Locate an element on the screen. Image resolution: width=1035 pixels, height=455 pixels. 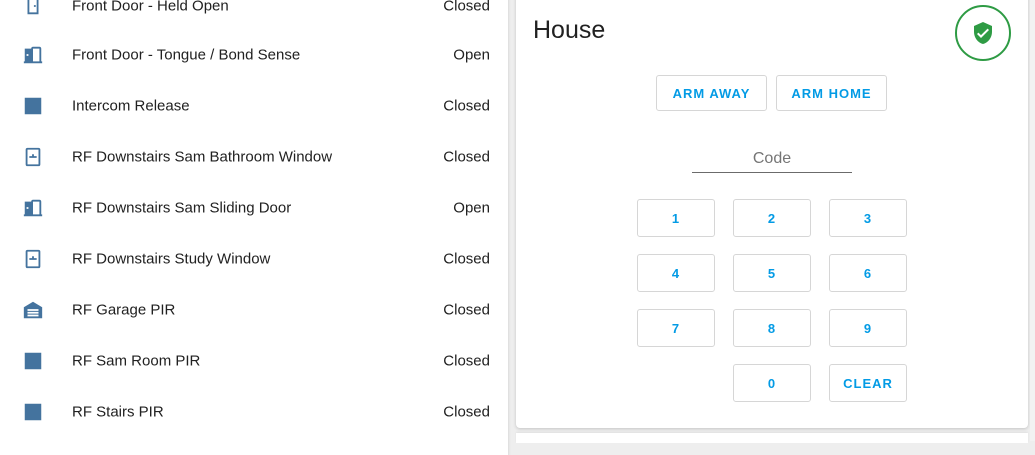
code-input-label: Code is located at coordinates (772, 159).